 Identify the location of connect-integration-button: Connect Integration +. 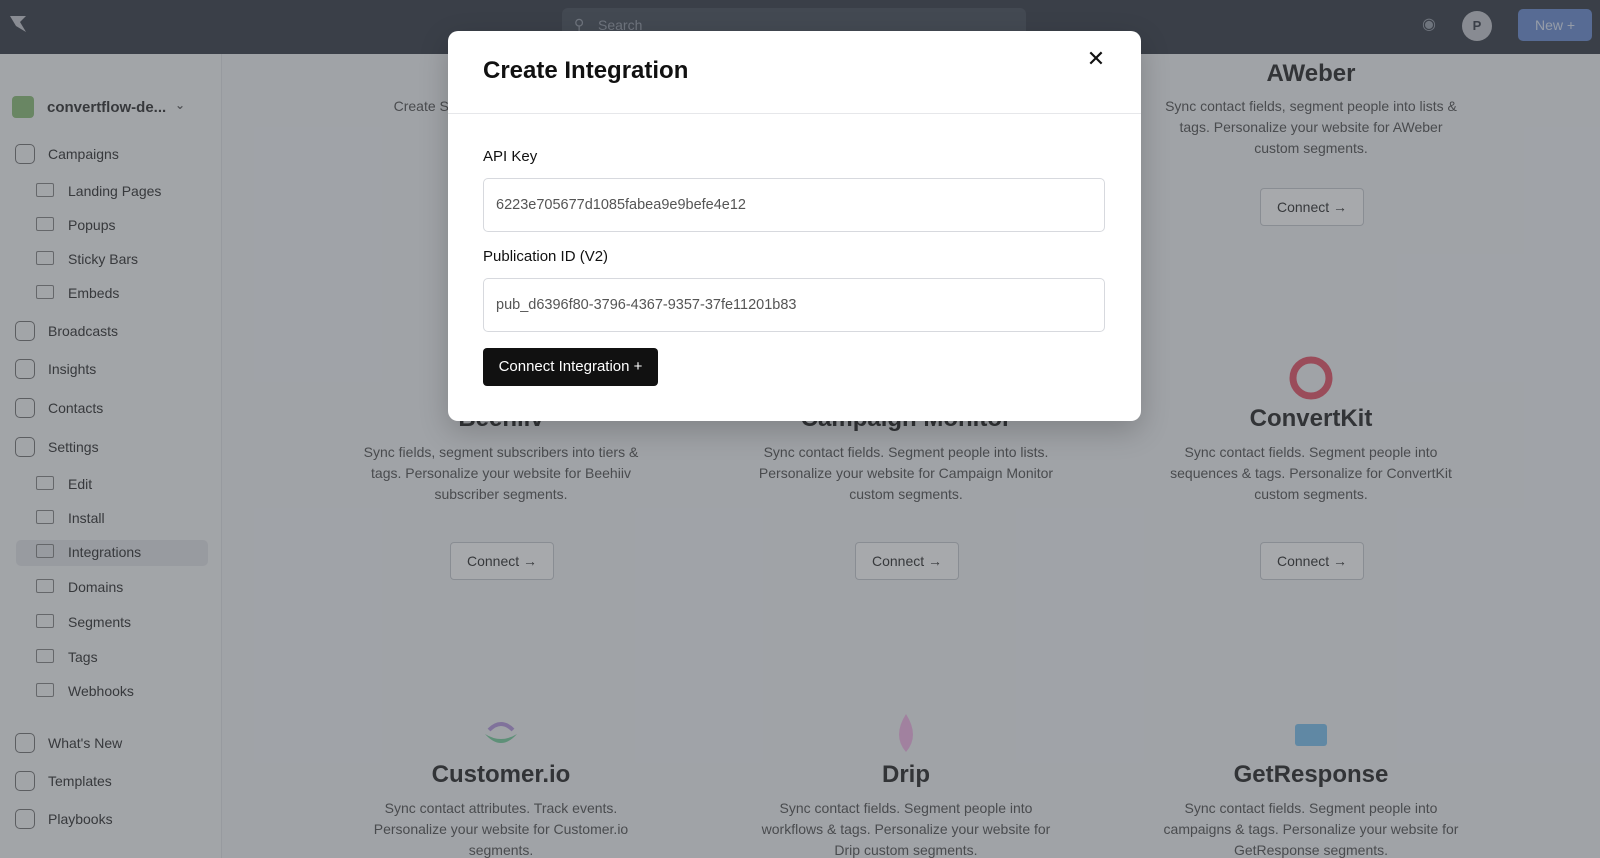
(570, 367).